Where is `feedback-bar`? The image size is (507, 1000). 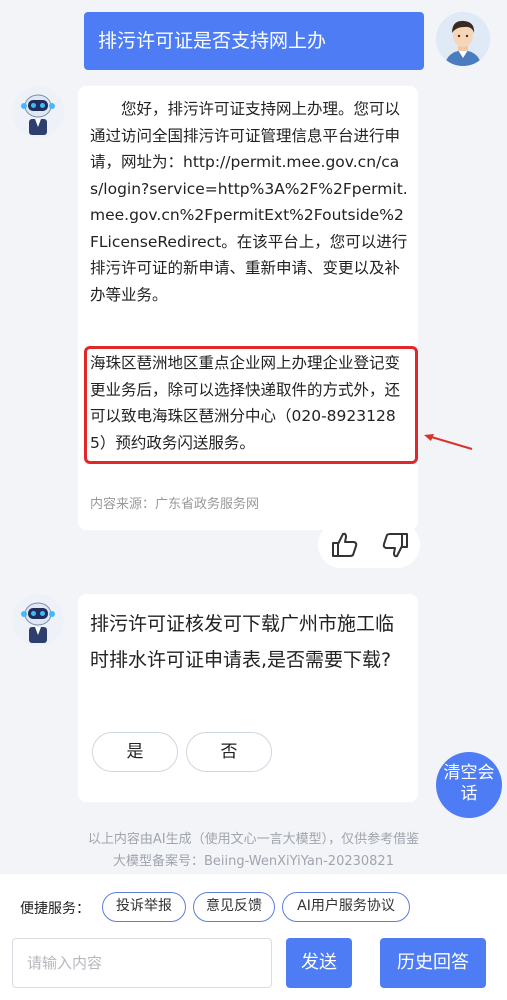
feedback-bar is located at coordinates (369, 545).